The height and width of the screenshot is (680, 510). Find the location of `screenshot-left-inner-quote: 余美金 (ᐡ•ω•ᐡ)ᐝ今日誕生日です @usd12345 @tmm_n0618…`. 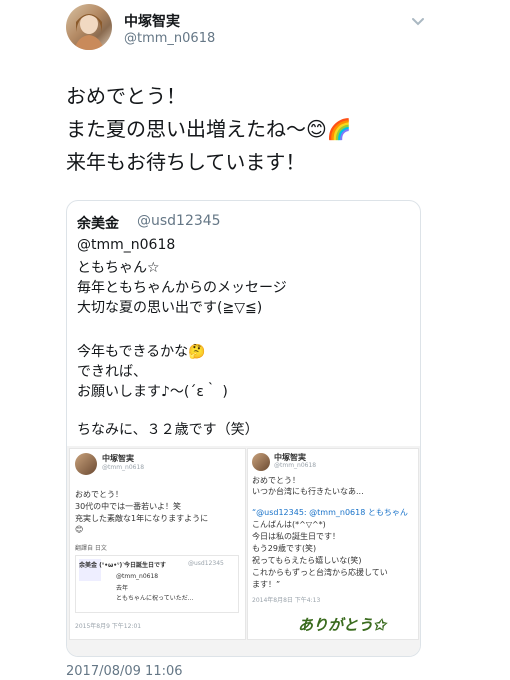

screenshot-left-inner-quote: 余美金 (ᐡ•ω•ᐡ)ᐝ今日誕生日です @usd12345 @tmm_n0618… is located at coordinates (157, 584).